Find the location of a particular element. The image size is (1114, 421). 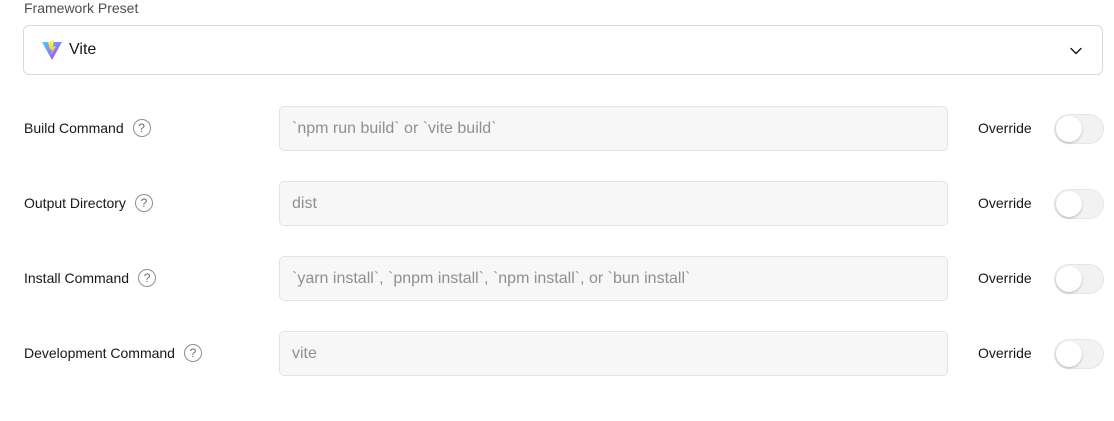

chevron-down-icon is located at coordinates (1076, 51).